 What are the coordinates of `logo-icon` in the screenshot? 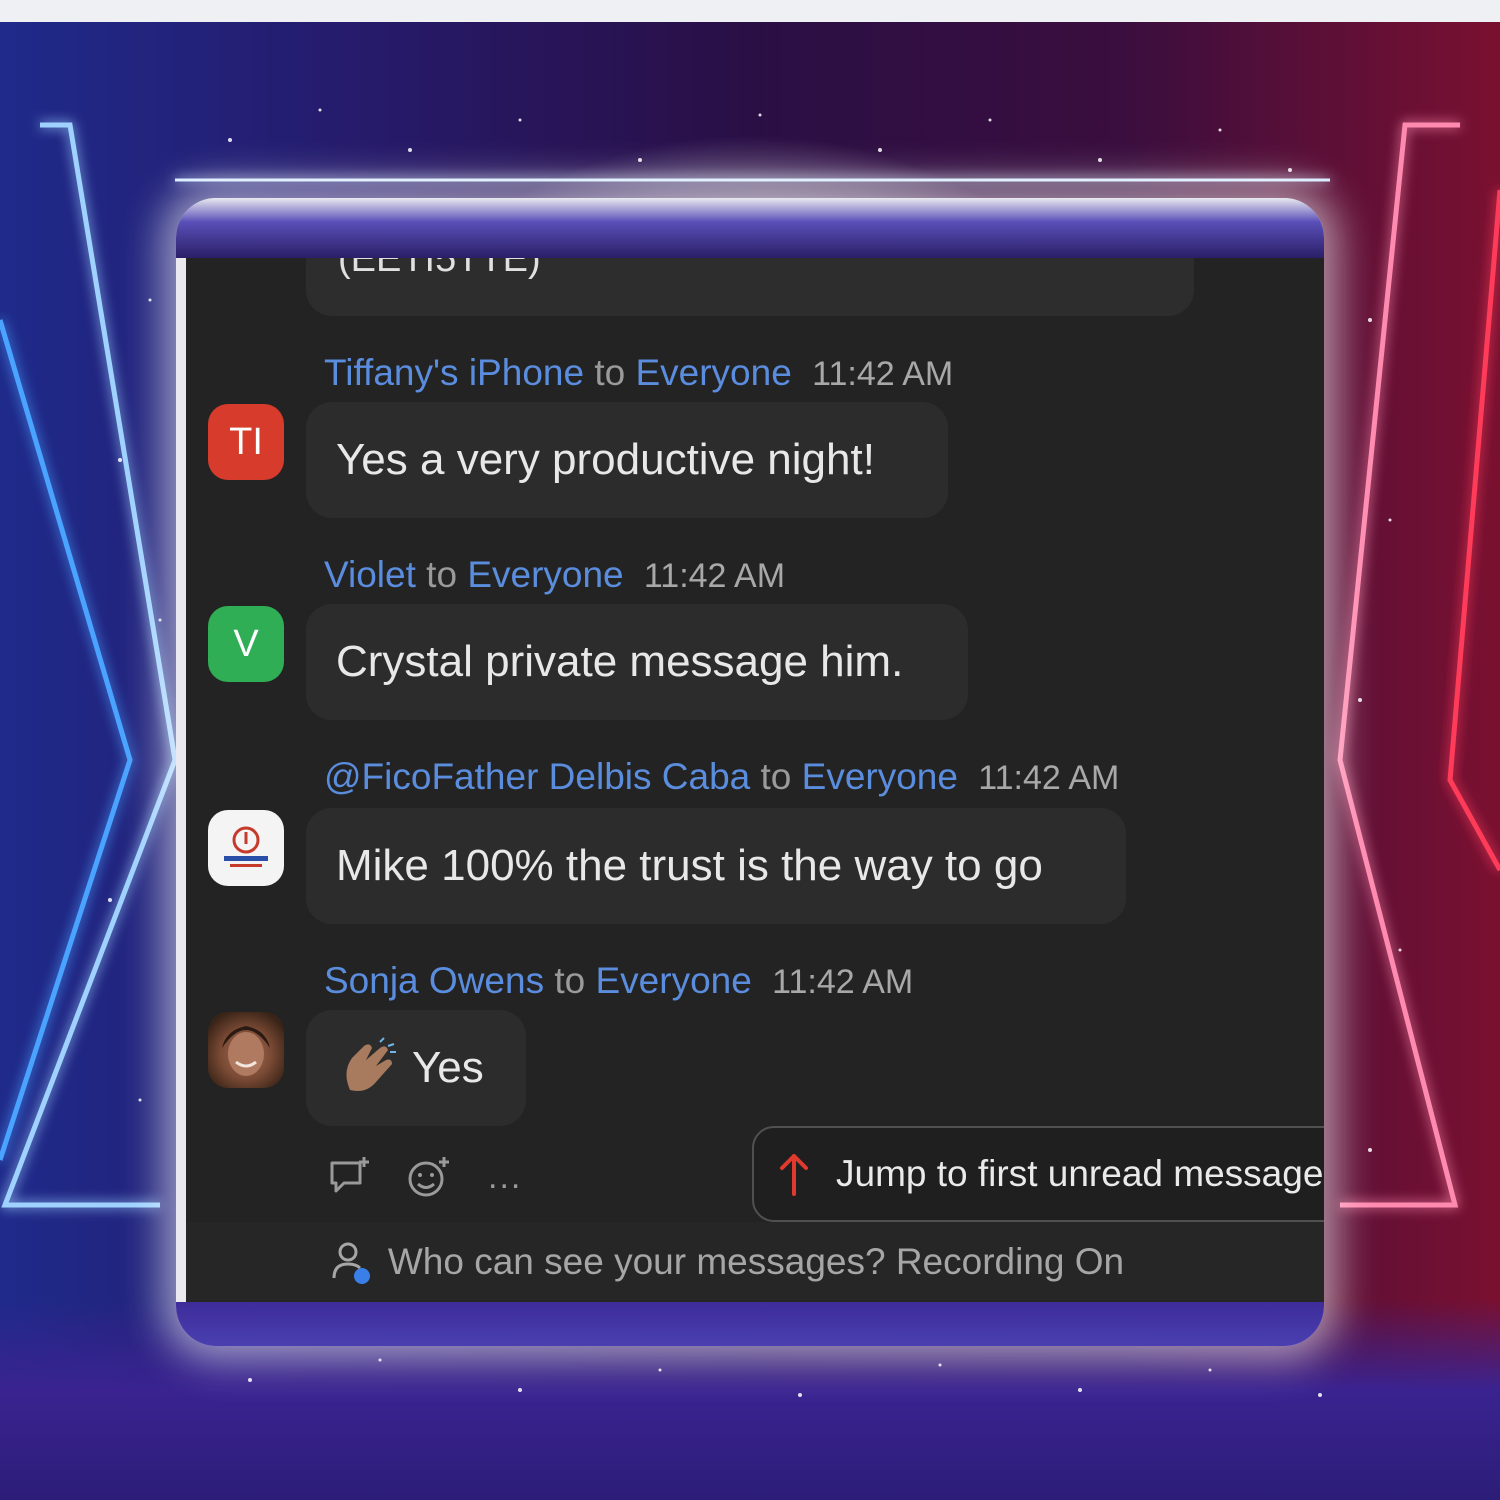 It's located at (246, 846).